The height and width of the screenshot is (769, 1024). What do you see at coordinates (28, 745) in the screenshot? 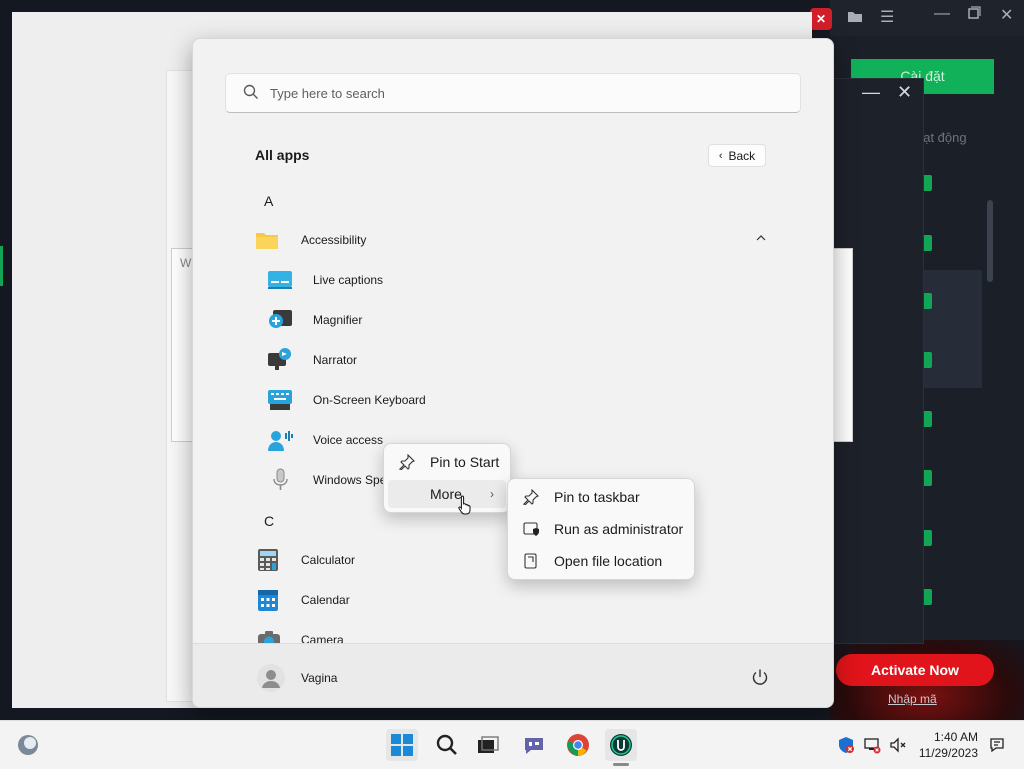
I see `widgets-icon` at bounding box center [28, 745].